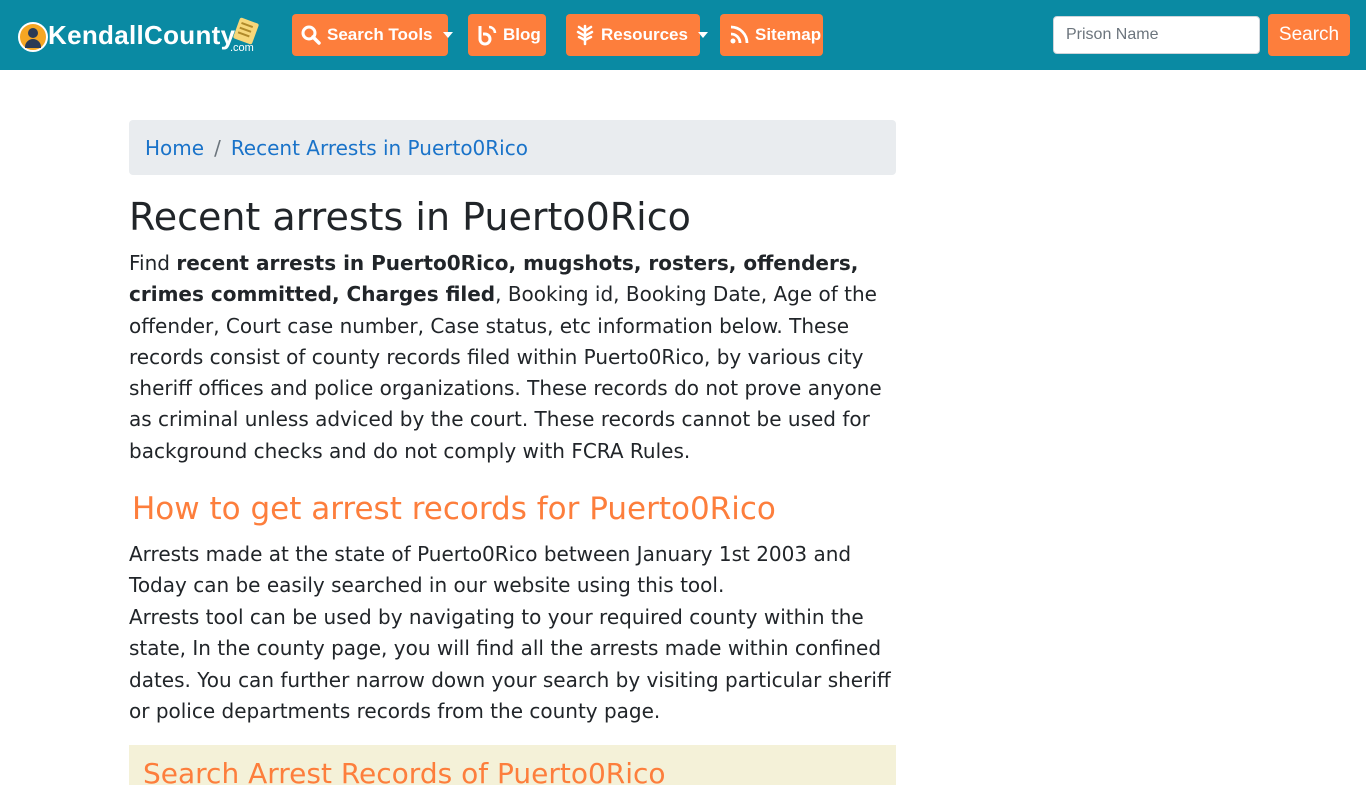 This screenshot has width=1366, height=790. I want to click on site-logo: KendallCounty .com, so click(143, 37).